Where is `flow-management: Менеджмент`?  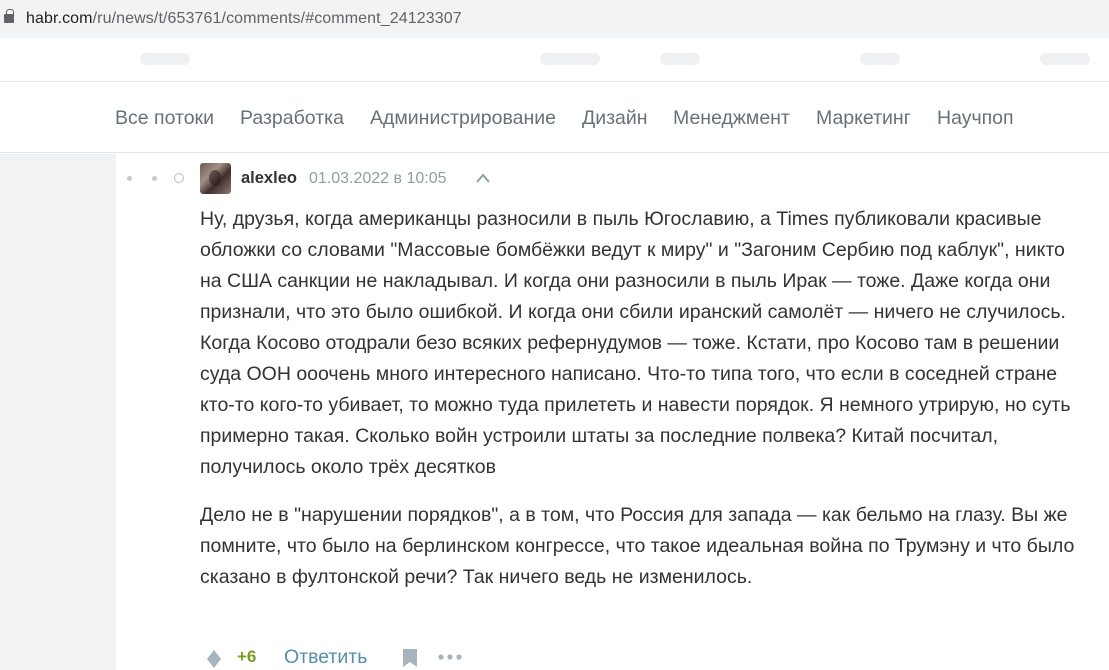
flow-management: Менеджмент is located at coordinates (731, 118).